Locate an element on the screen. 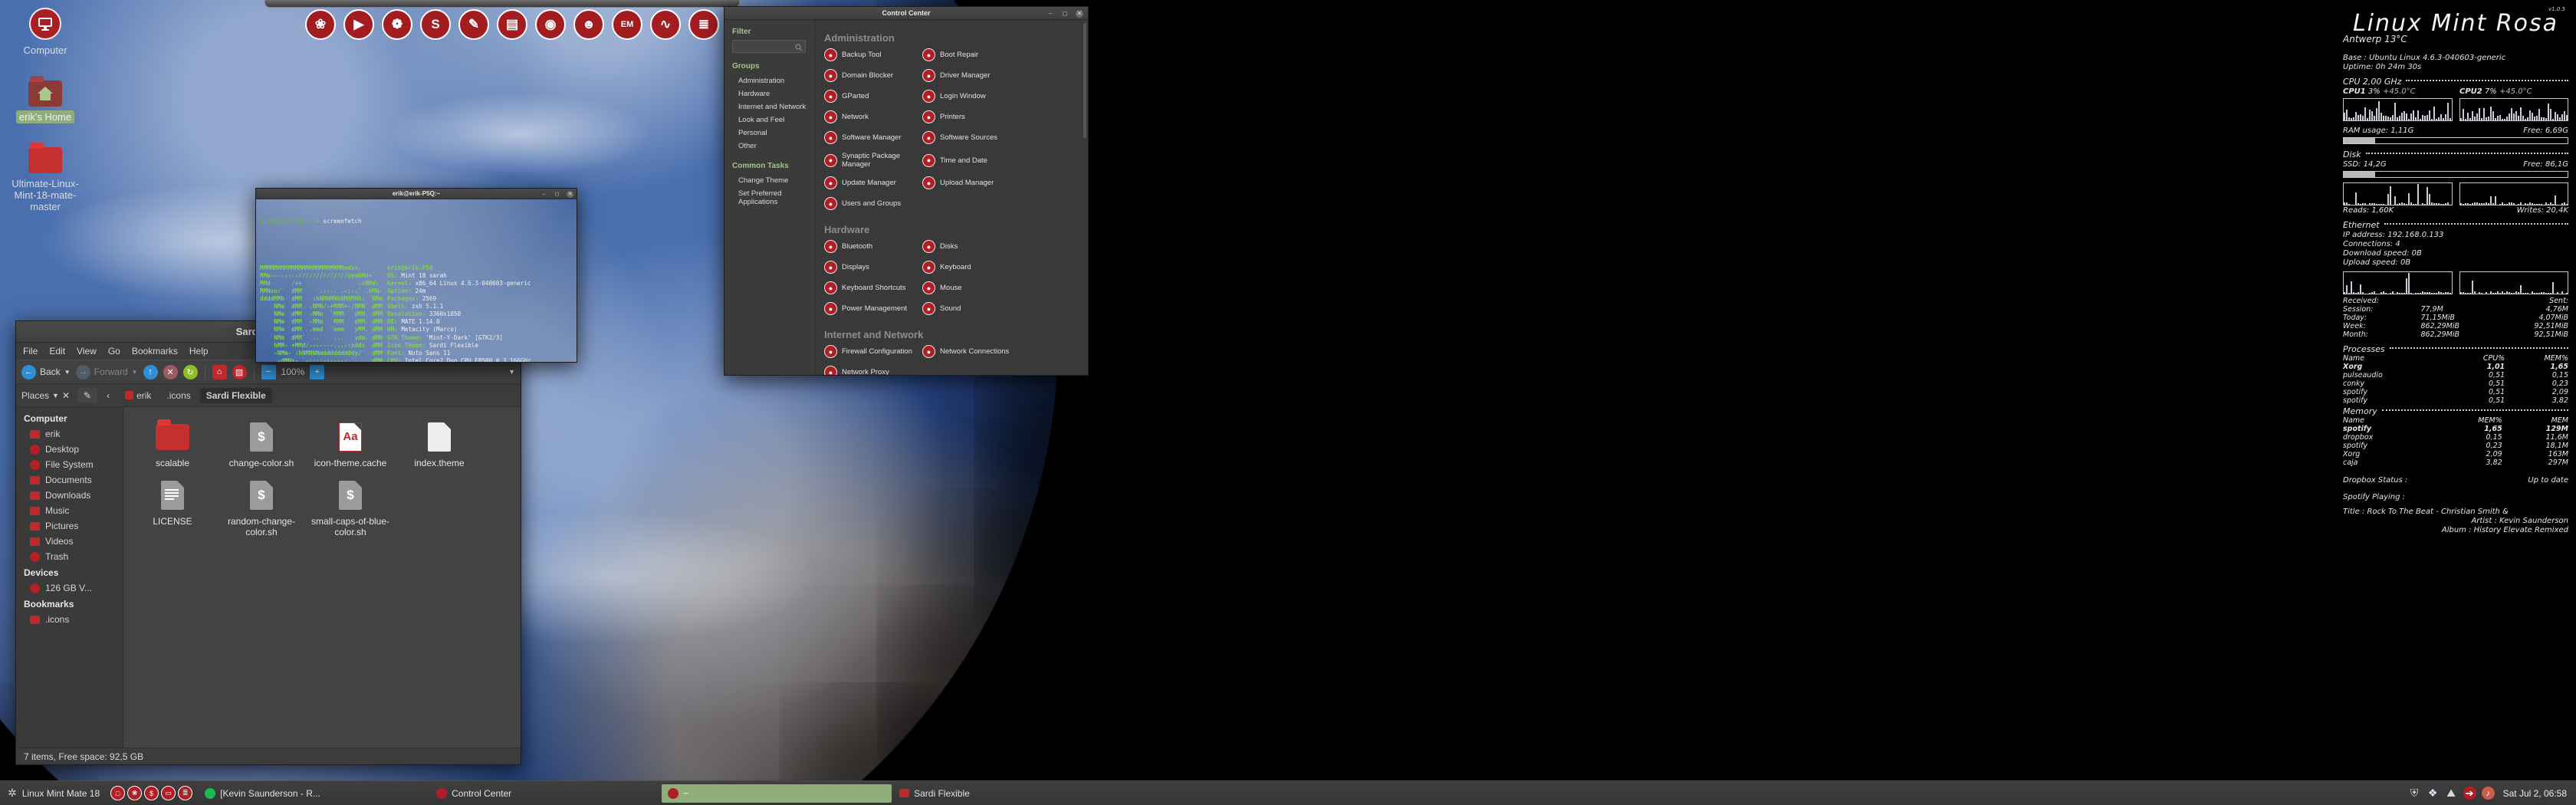  breadcrumb-sardi-flexible: Sardi Flexible is located at coordinates (235, 395).